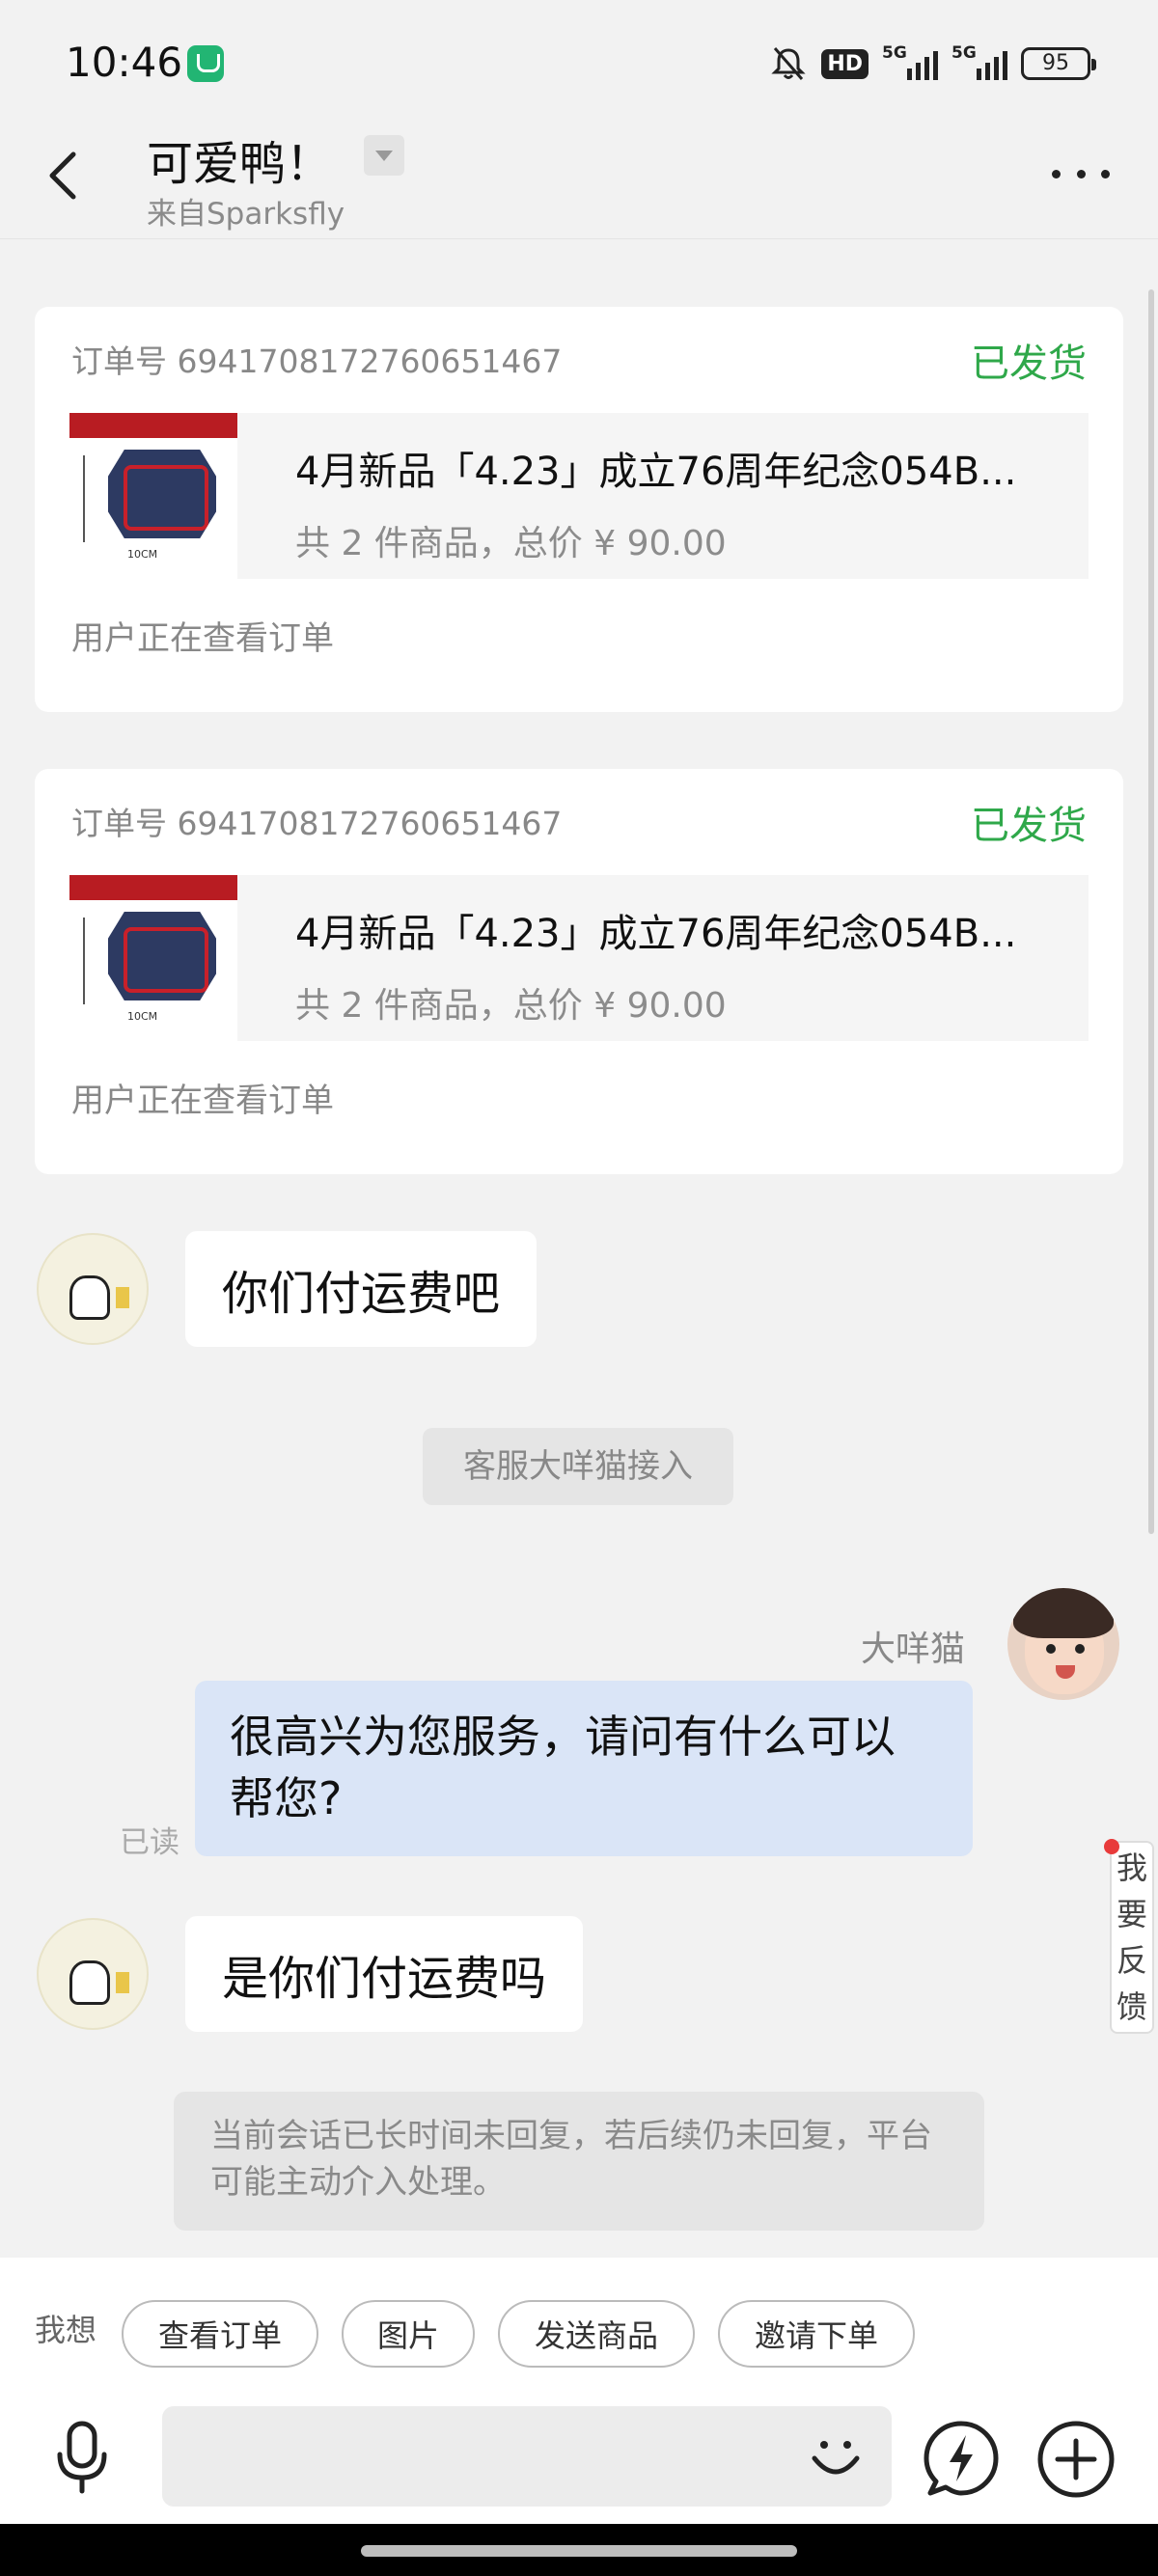 The height and width of the screenshot is (2576, 1158). What do you see at coordinates (82, 2457) in the screenshot?
I see `mic-icon` at bounding box center [82, 2457].